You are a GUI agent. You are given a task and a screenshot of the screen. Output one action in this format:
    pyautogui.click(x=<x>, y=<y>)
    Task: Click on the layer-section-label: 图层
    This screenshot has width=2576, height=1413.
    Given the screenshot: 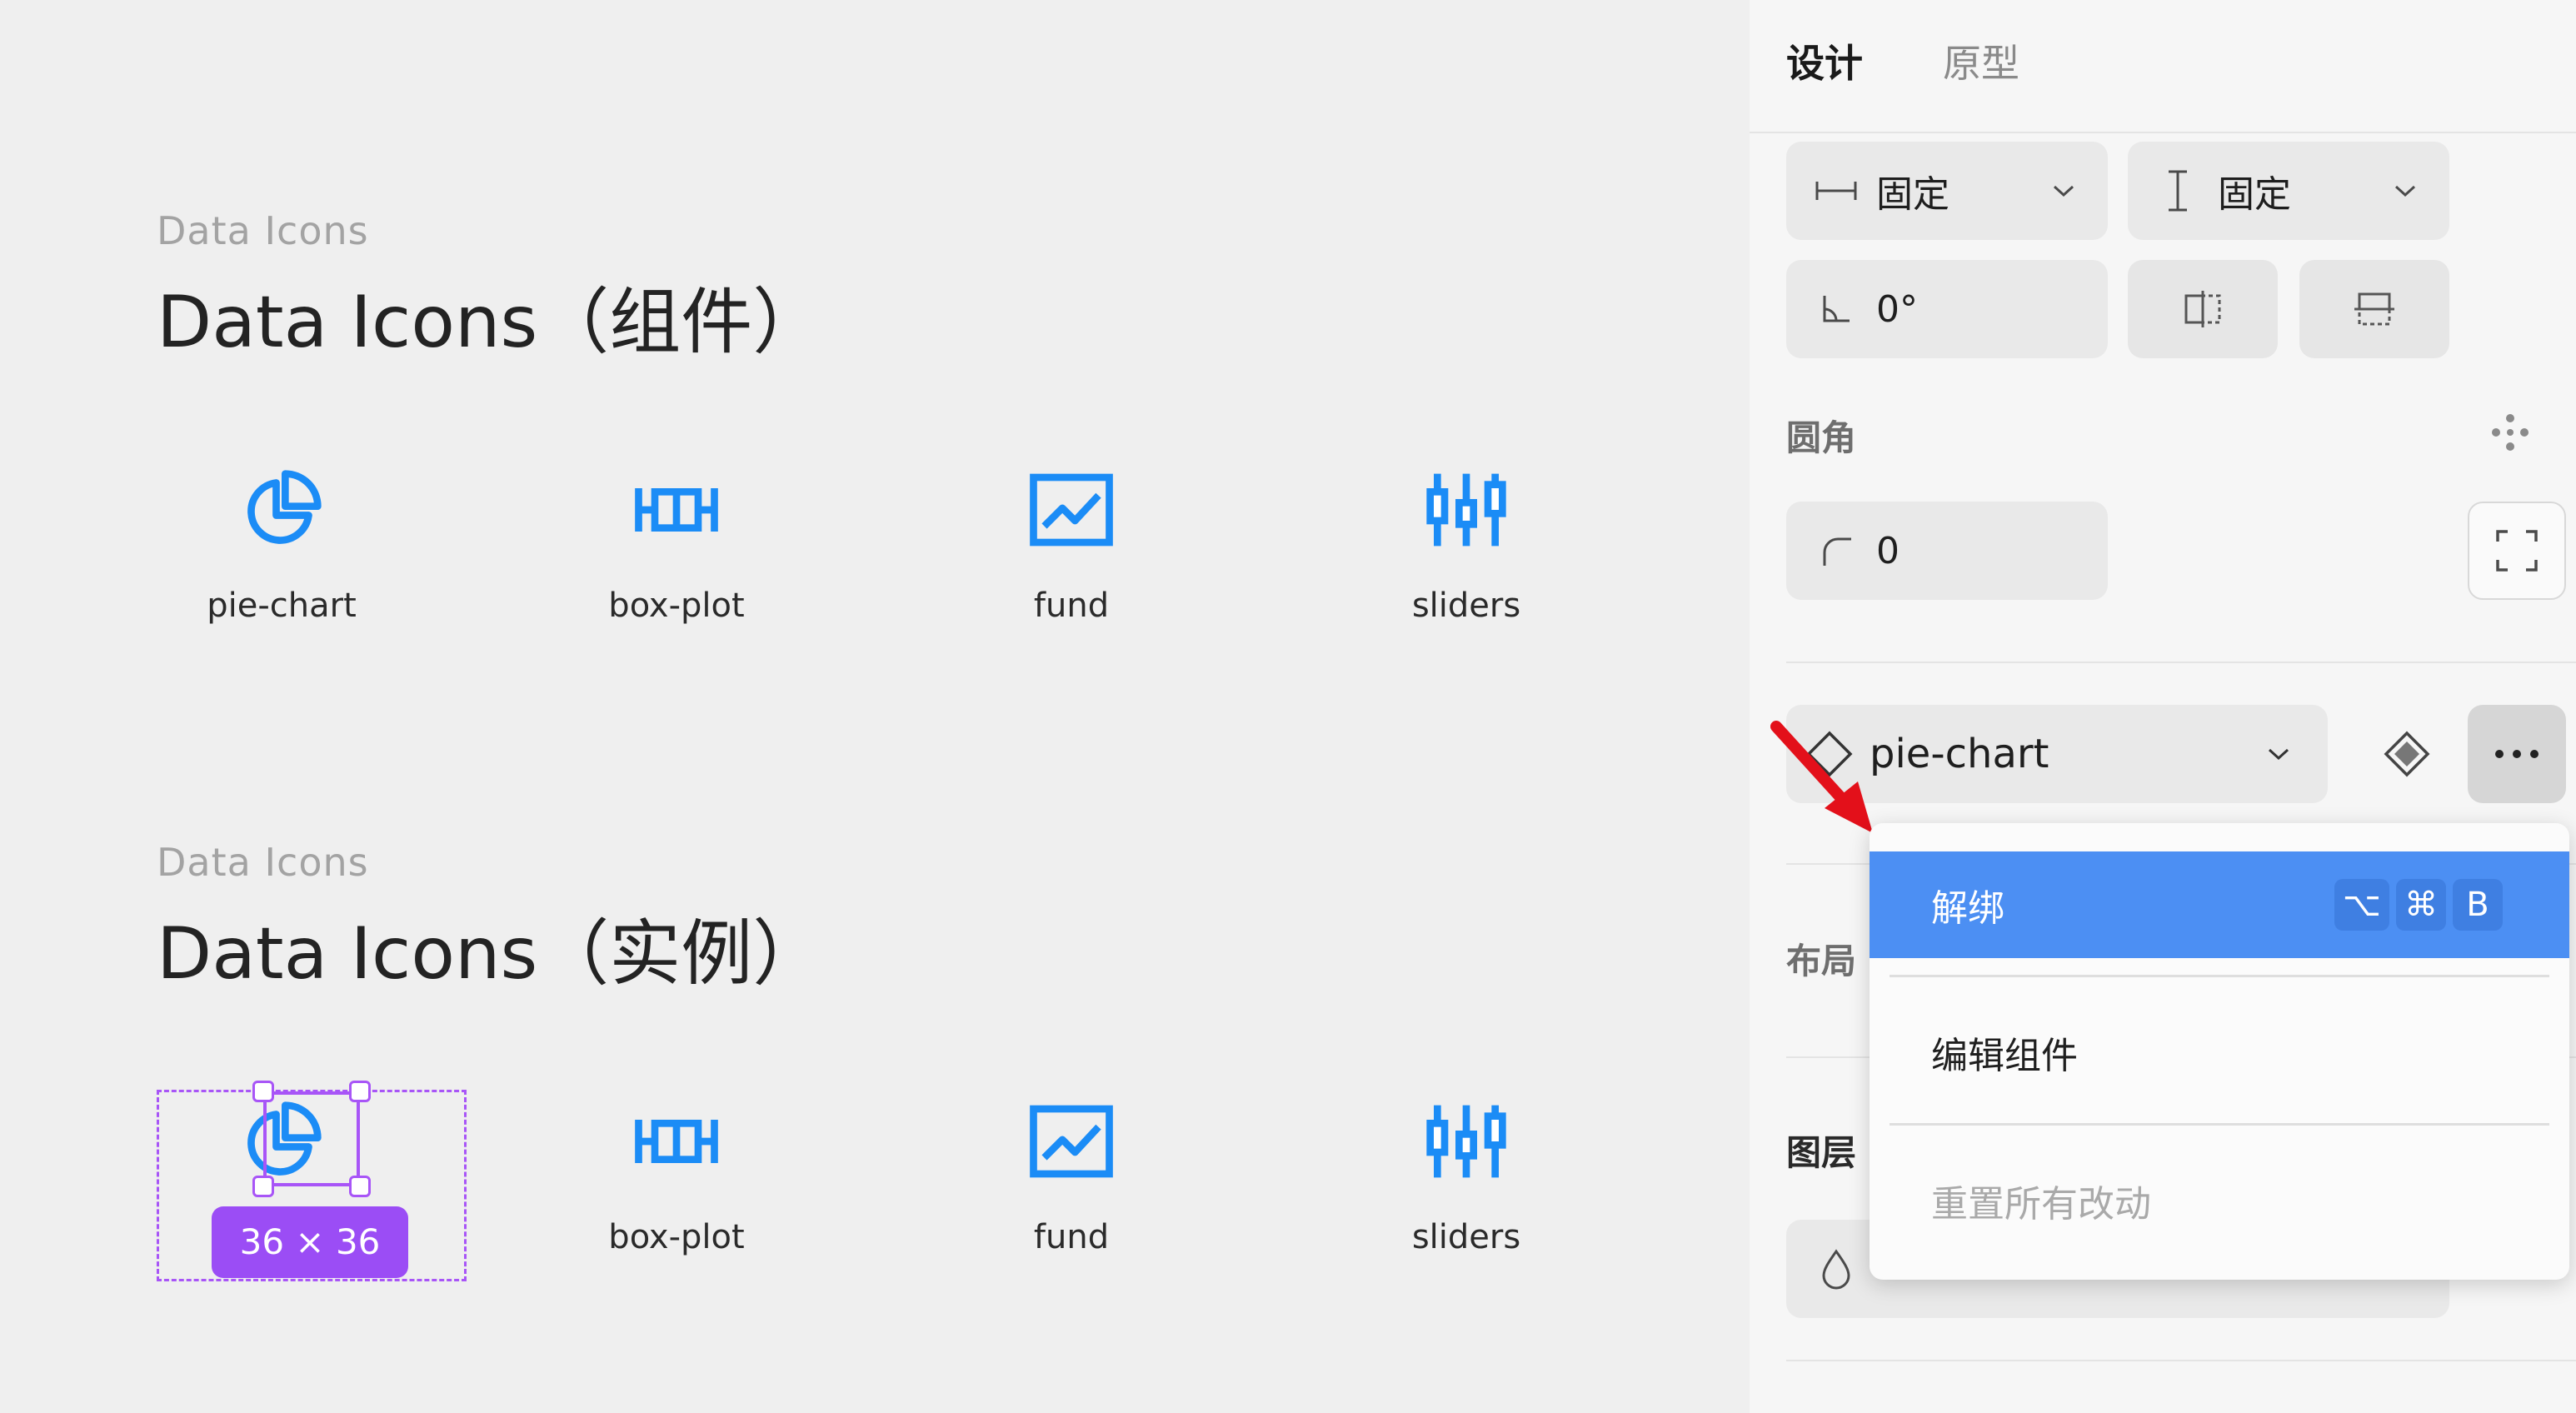 What is the action you would take?
    pyautogui.click(x=1821, y=1152)
    